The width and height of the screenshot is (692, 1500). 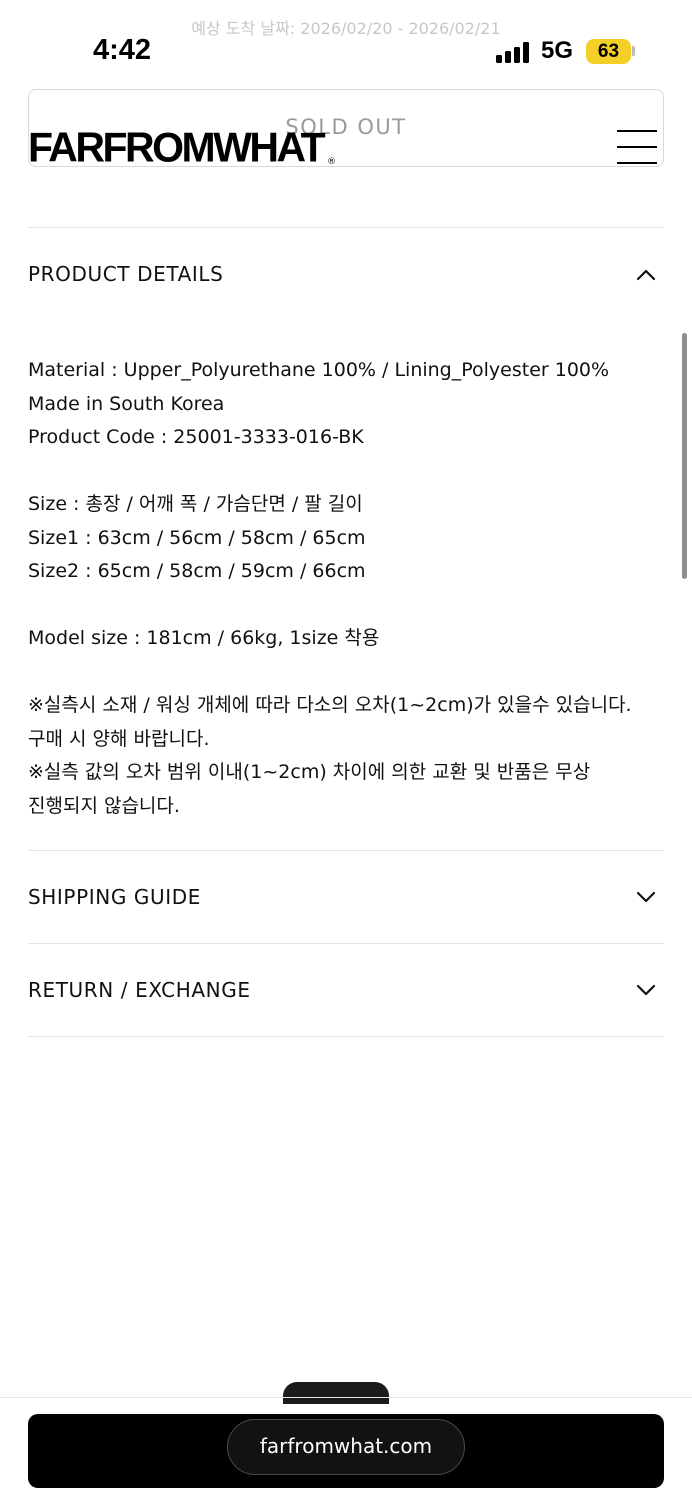 What do you see at coordinates (122, 50) in the screenshot?
I see `status-time: 4:42` at bounding box center [122, 50].